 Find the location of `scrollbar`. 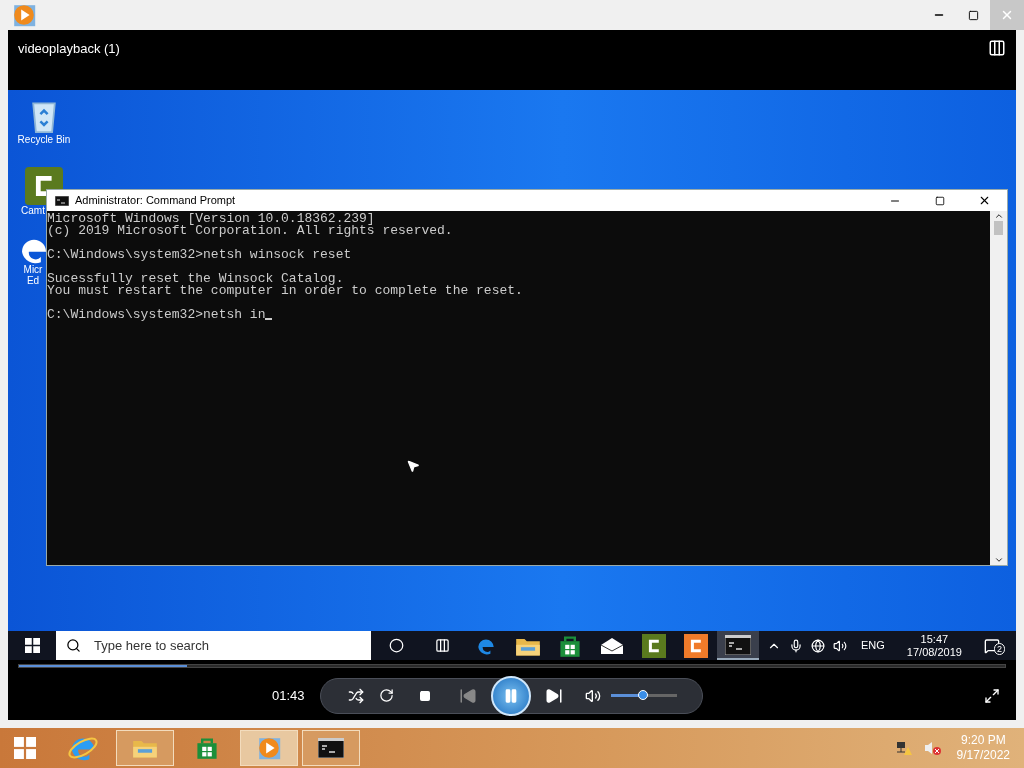

scrollbar is located at coordinates (998, 388).